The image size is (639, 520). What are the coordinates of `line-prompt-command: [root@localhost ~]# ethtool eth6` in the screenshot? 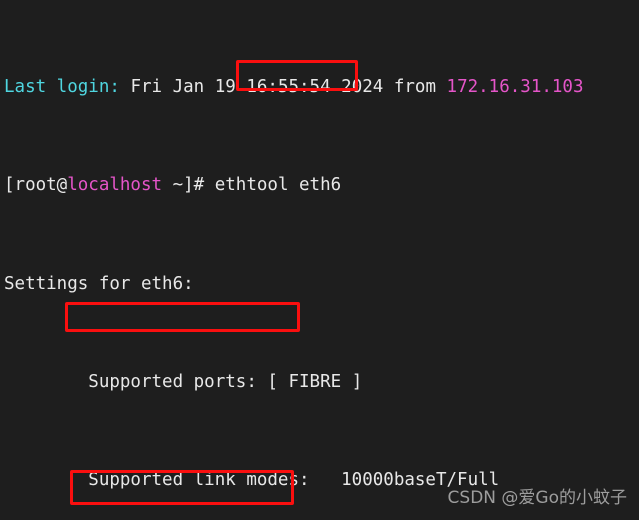 It's located at (319, 185).